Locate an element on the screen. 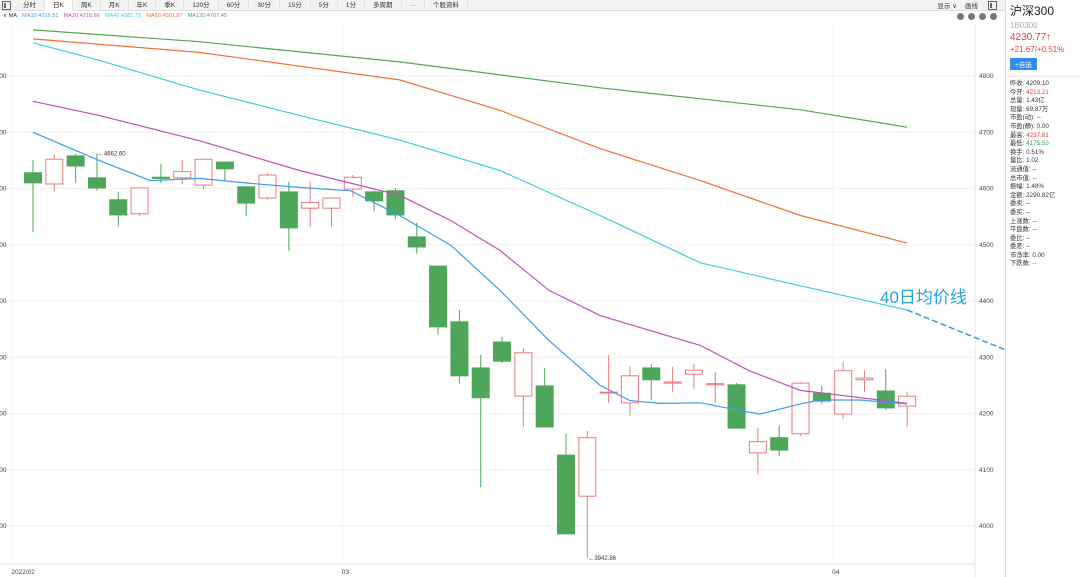  stat-value: 4237.81 is located at coordinates (1037, 135).